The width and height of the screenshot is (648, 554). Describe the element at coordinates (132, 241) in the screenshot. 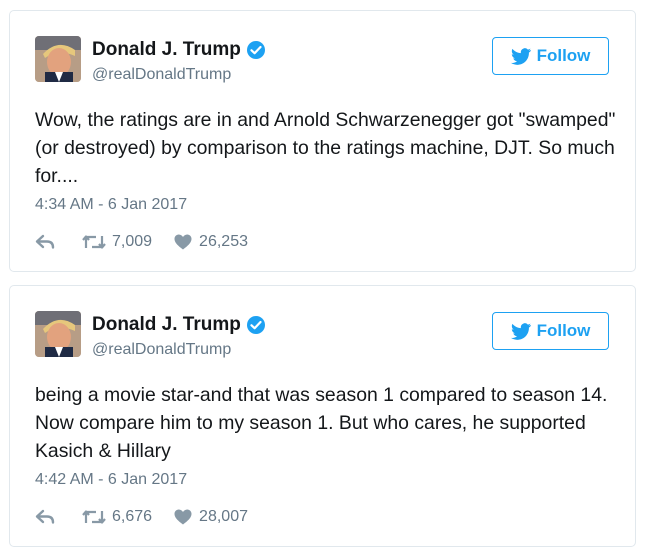

I see `retweet-count: 7,009` at that location.